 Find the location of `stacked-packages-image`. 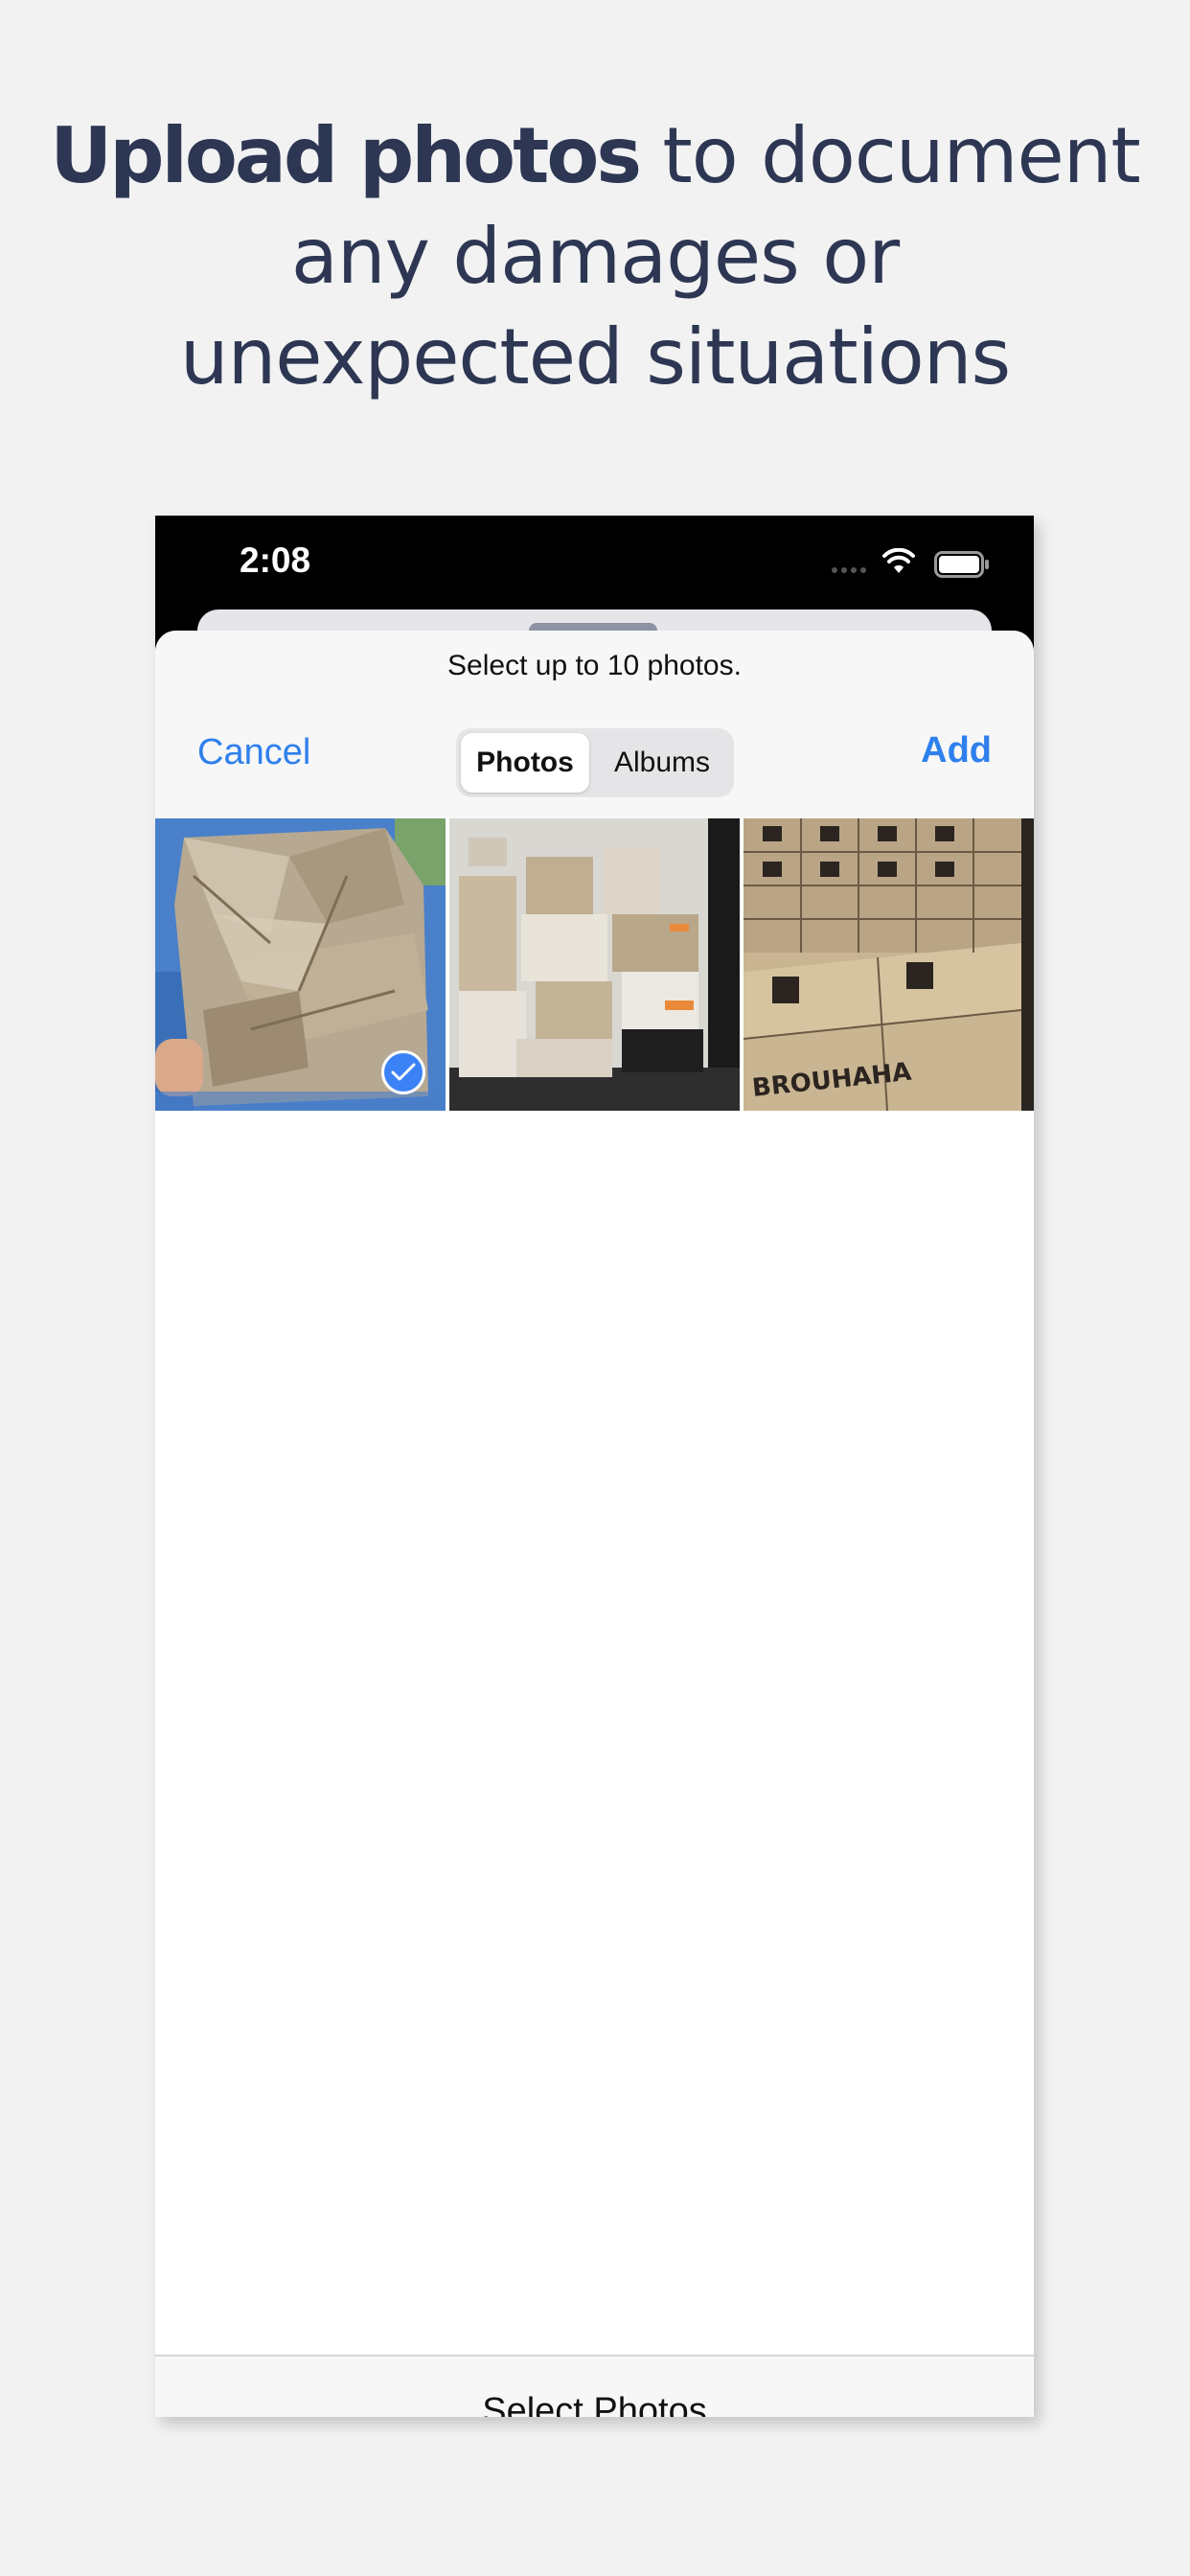

stacked-packages-image is located at coordinates (594, 964).